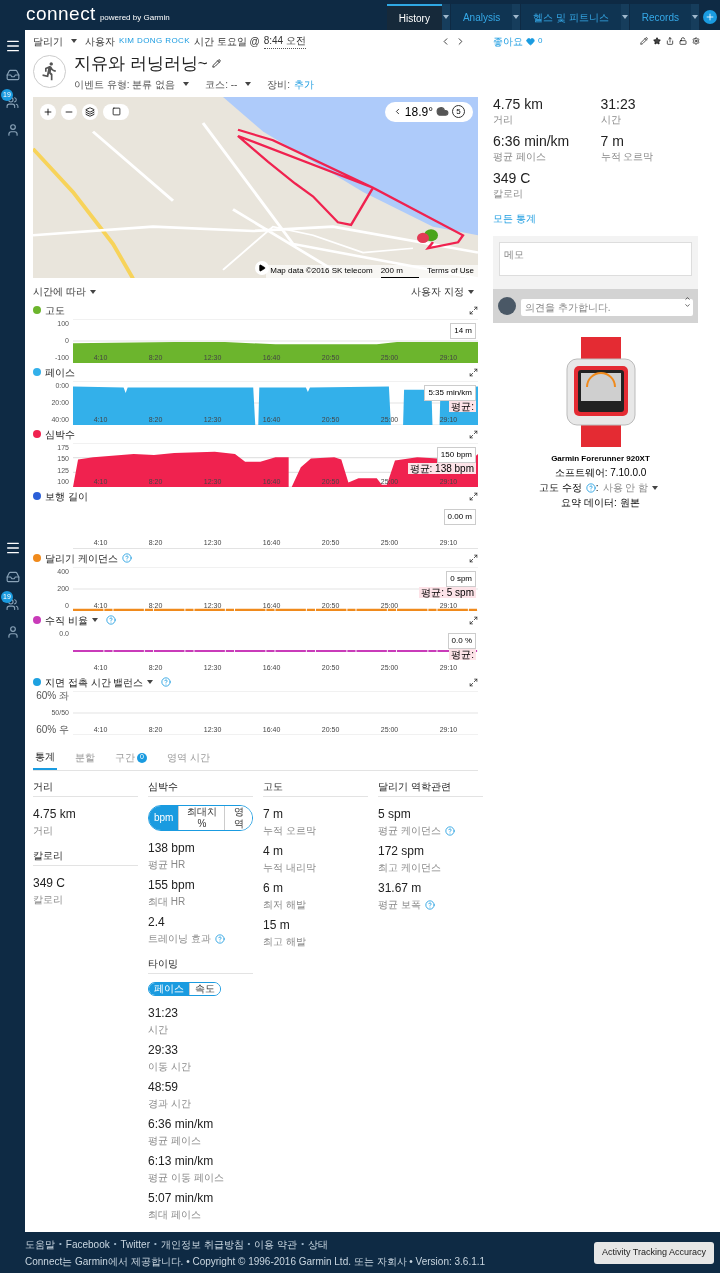  What do you see at coordinates (279, 84) in the screenshot?
I see `gear-label: 장비:` at bounding box center [279, 84].